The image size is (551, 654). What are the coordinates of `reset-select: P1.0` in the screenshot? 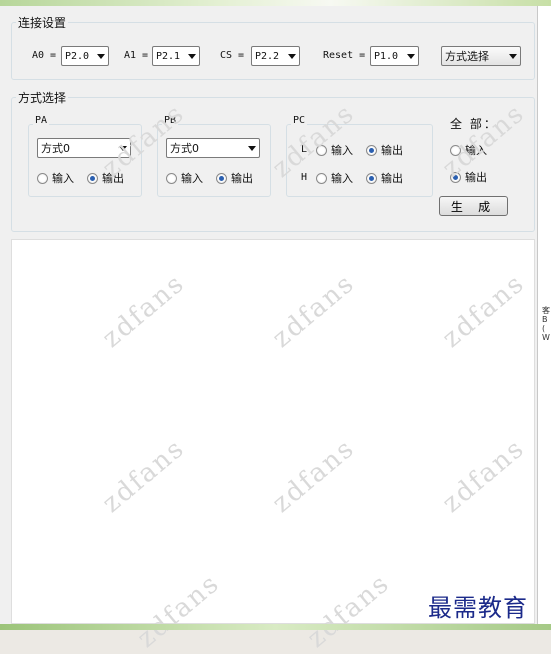 It's located at (394, 56).